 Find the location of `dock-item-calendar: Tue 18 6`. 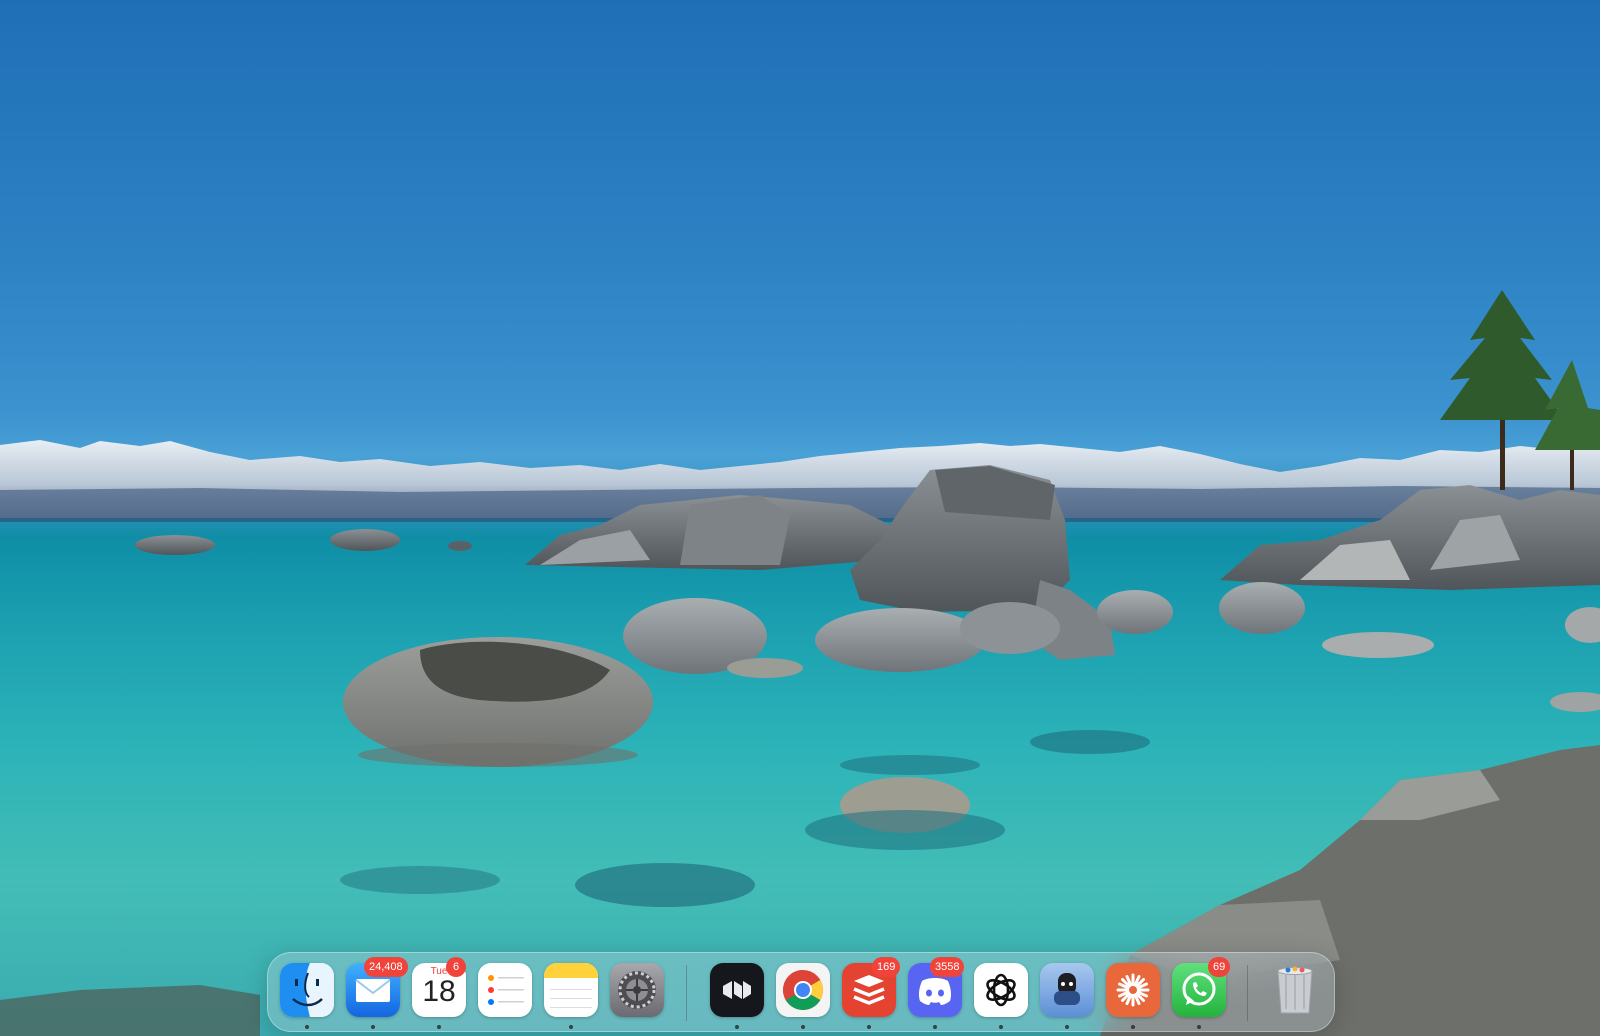

dock-item-calendar: Tue 18 6 is located at coordinates (439, 993).